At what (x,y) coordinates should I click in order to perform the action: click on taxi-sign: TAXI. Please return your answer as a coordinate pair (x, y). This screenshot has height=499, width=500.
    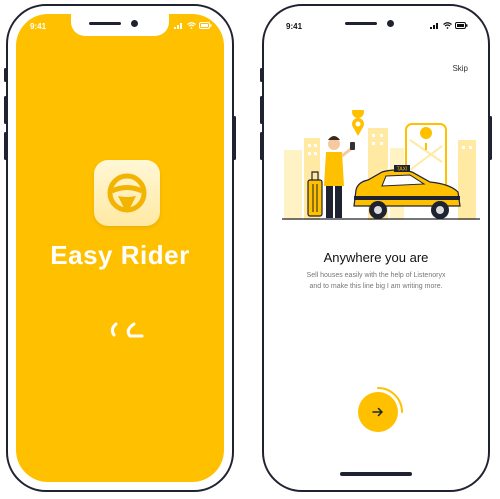
    Looking at the image, I should click on (402, 170).